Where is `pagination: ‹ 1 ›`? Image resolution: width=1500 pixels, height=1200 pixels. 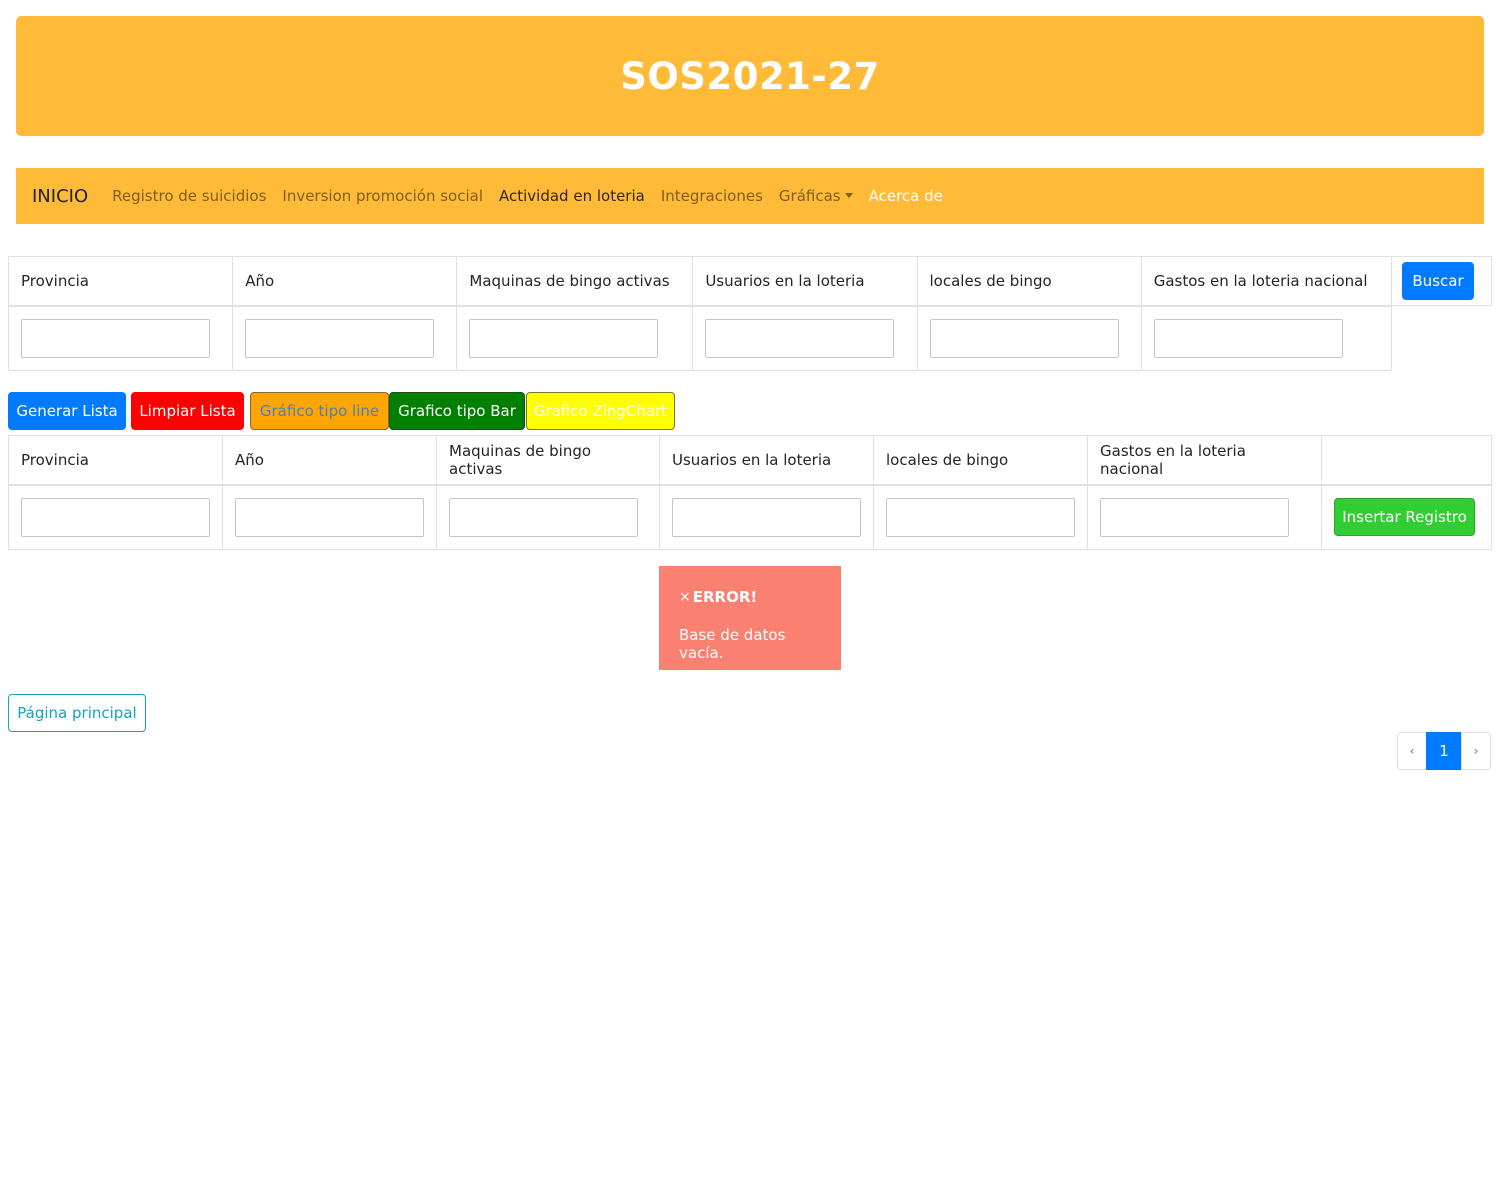 pagination: ‹ 1 › is located at coordinates (1444, 751).